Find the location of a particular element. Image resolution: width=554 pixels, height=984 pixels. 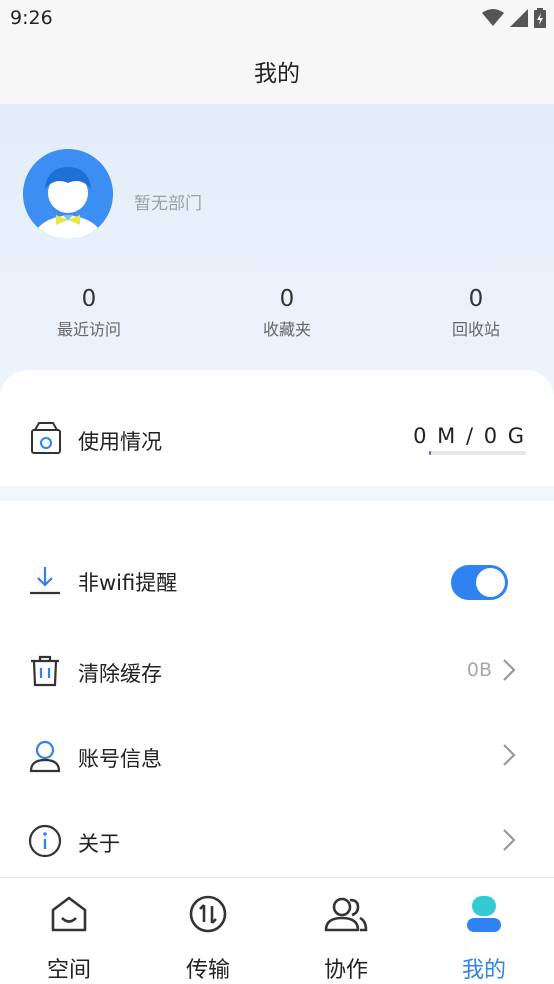

transfer-icon is located at coordinates (208, 914).